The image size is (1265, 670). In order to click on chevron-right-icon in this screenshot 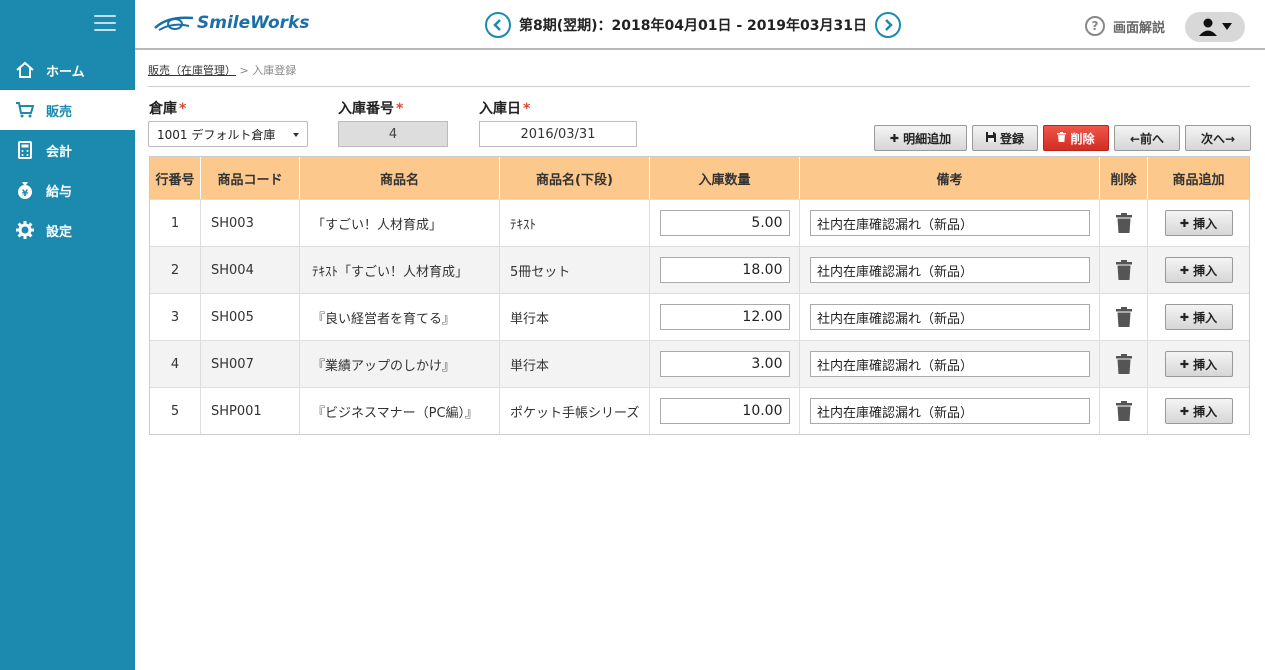, I will do `click(889, 25)`.